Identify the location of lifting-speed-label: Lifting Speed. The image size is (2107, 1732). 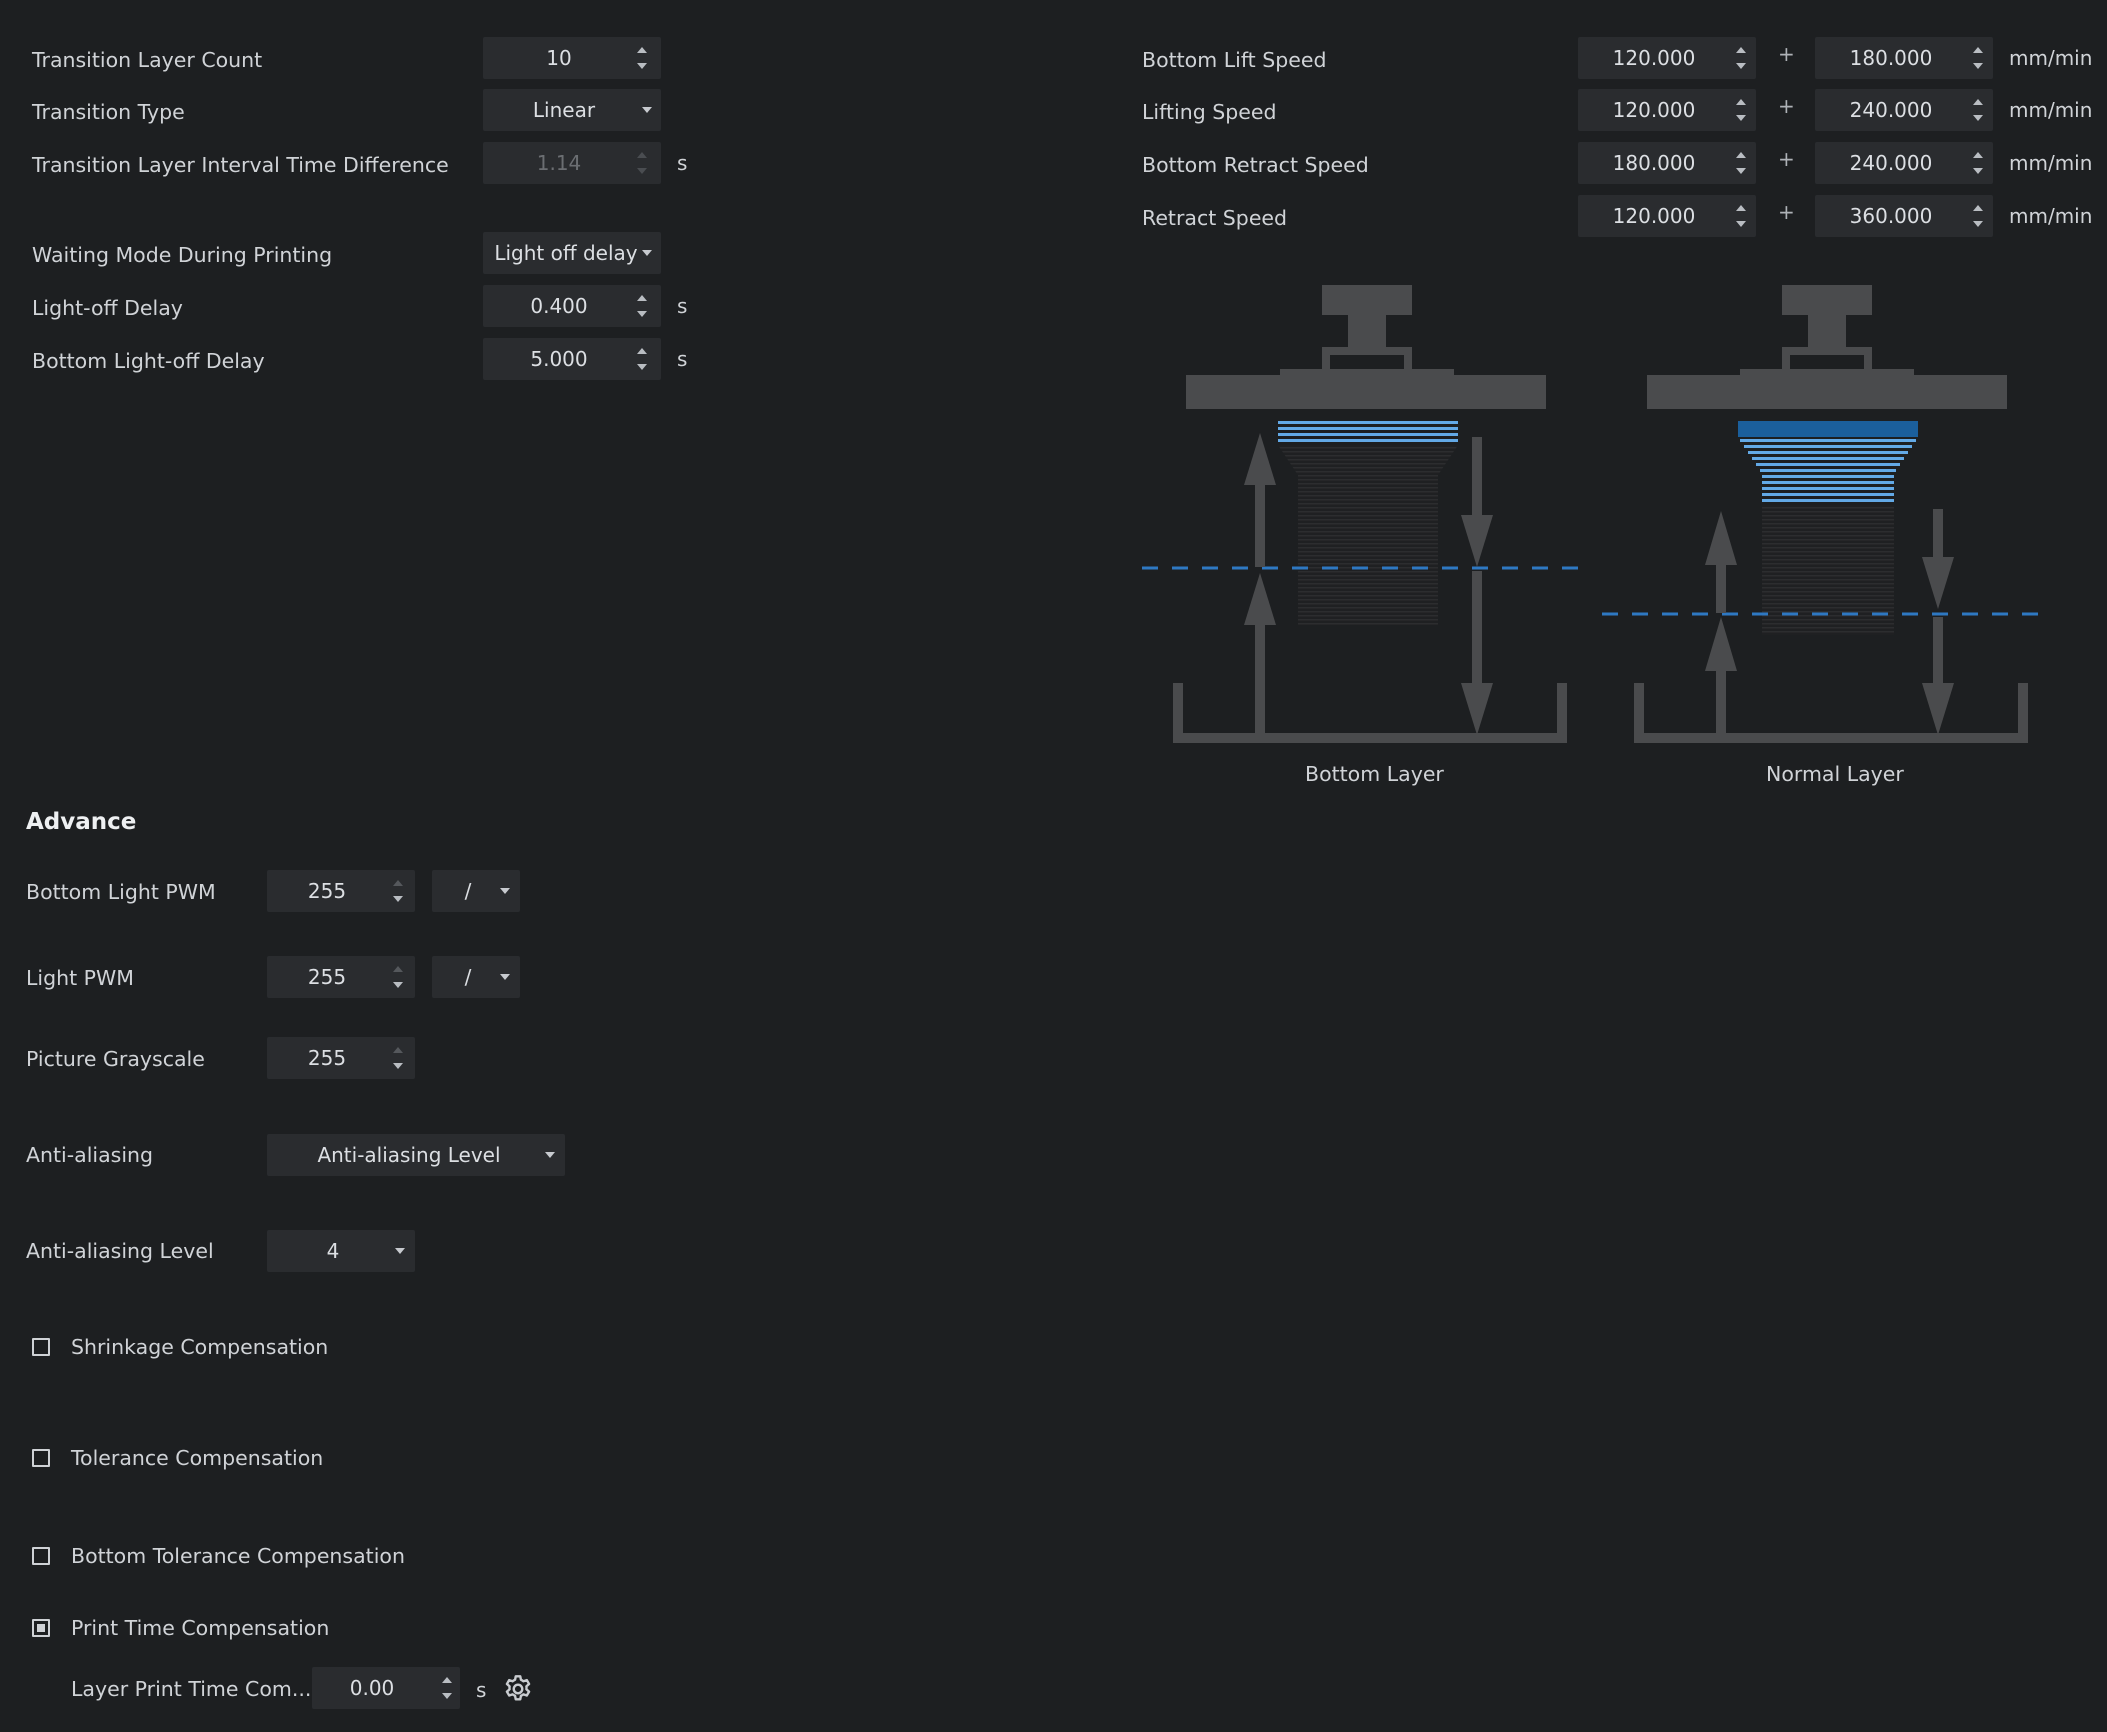
(1209, 112).